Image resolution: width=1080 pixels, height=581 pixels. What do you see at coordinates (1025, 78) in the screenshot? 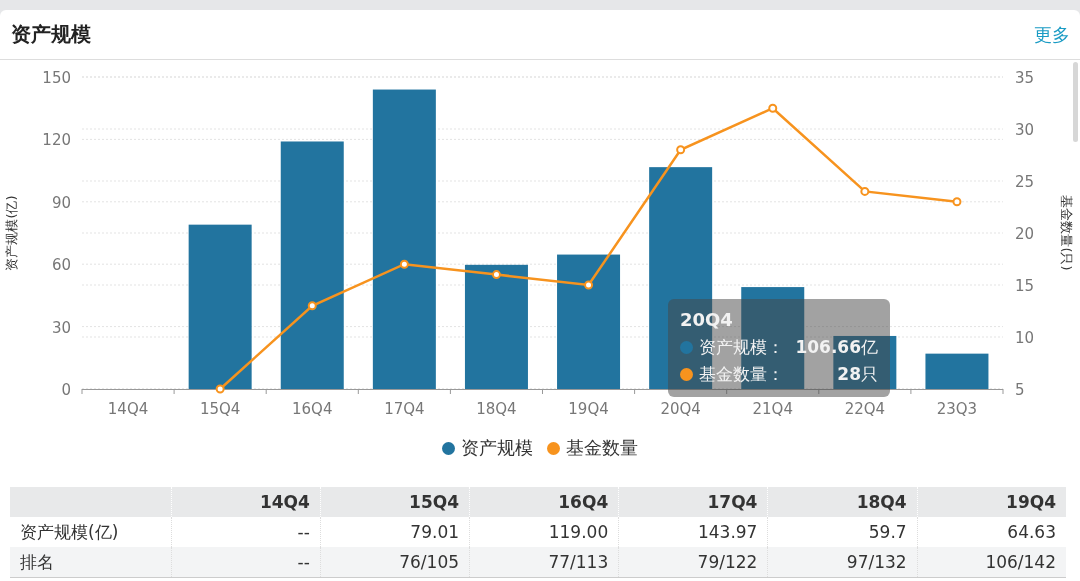
I see `axis-tick-label: 35` at bounding box center [1025, 78].